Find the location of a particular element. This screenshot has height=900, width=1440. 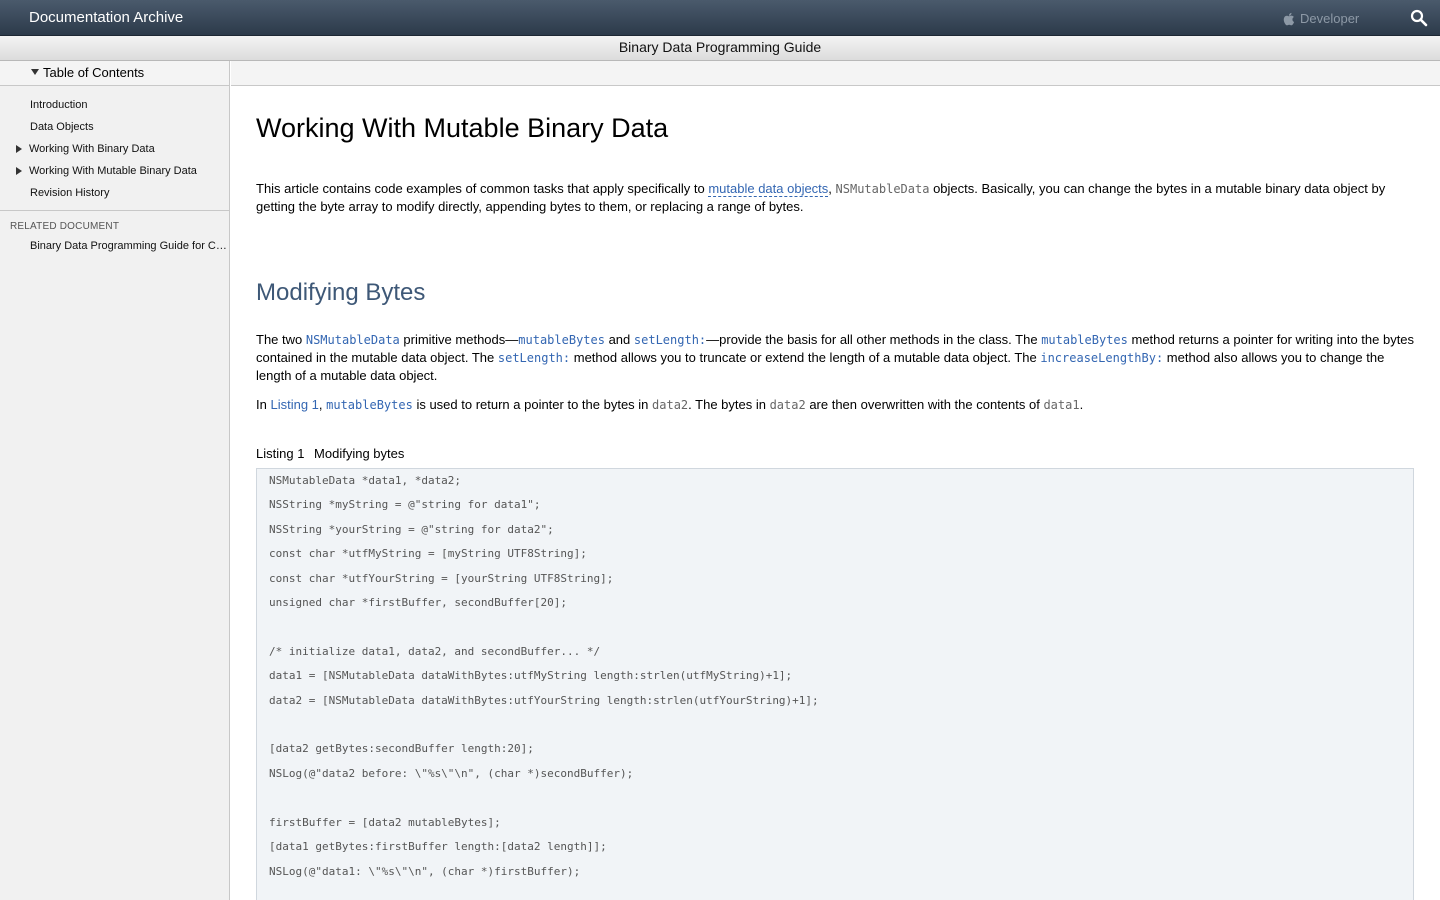

page-title: Working With Mutable Binary Data is located at coordinates (462, 128).